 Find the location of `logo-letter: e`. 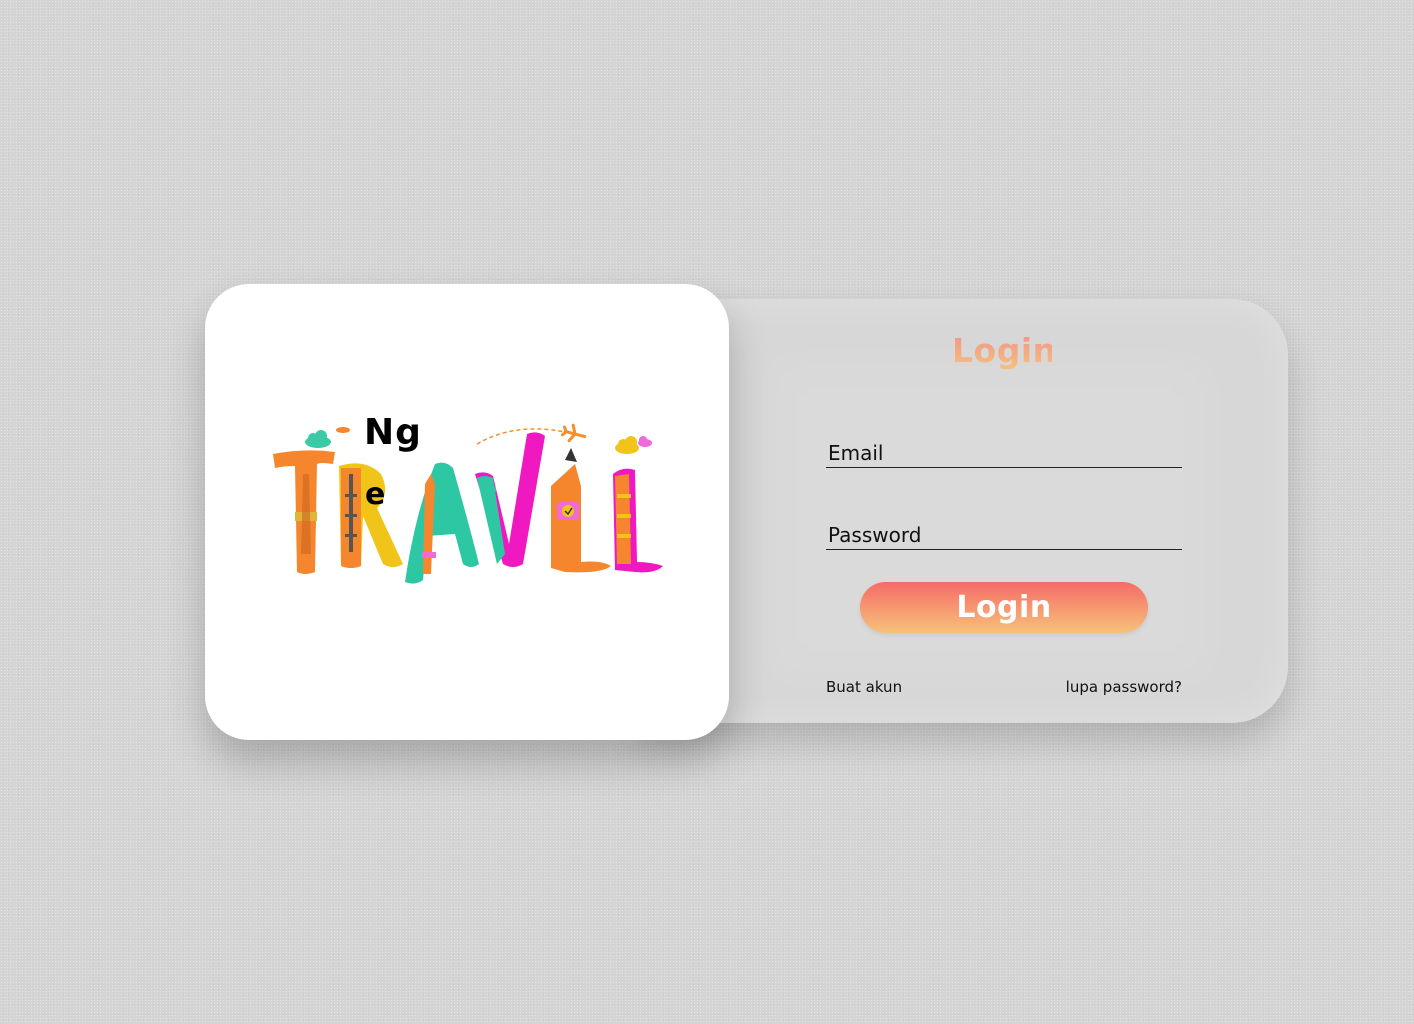

logo-letter: e is located at coordinates (375, 494).